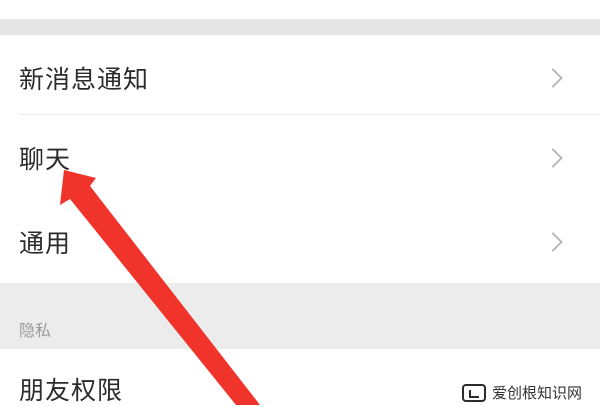 The width and height of the screenshot is (600, 407). Describe the element at coordinates (71, 390) in the screenshot. I see `settings-item-label: 朋友权限` at that location.